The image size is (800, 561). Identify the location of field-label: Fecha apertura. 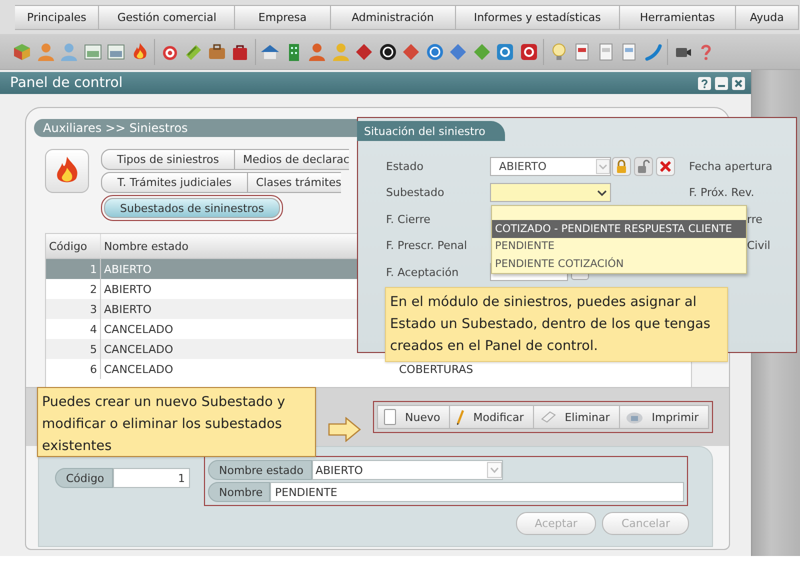
(730, 166).